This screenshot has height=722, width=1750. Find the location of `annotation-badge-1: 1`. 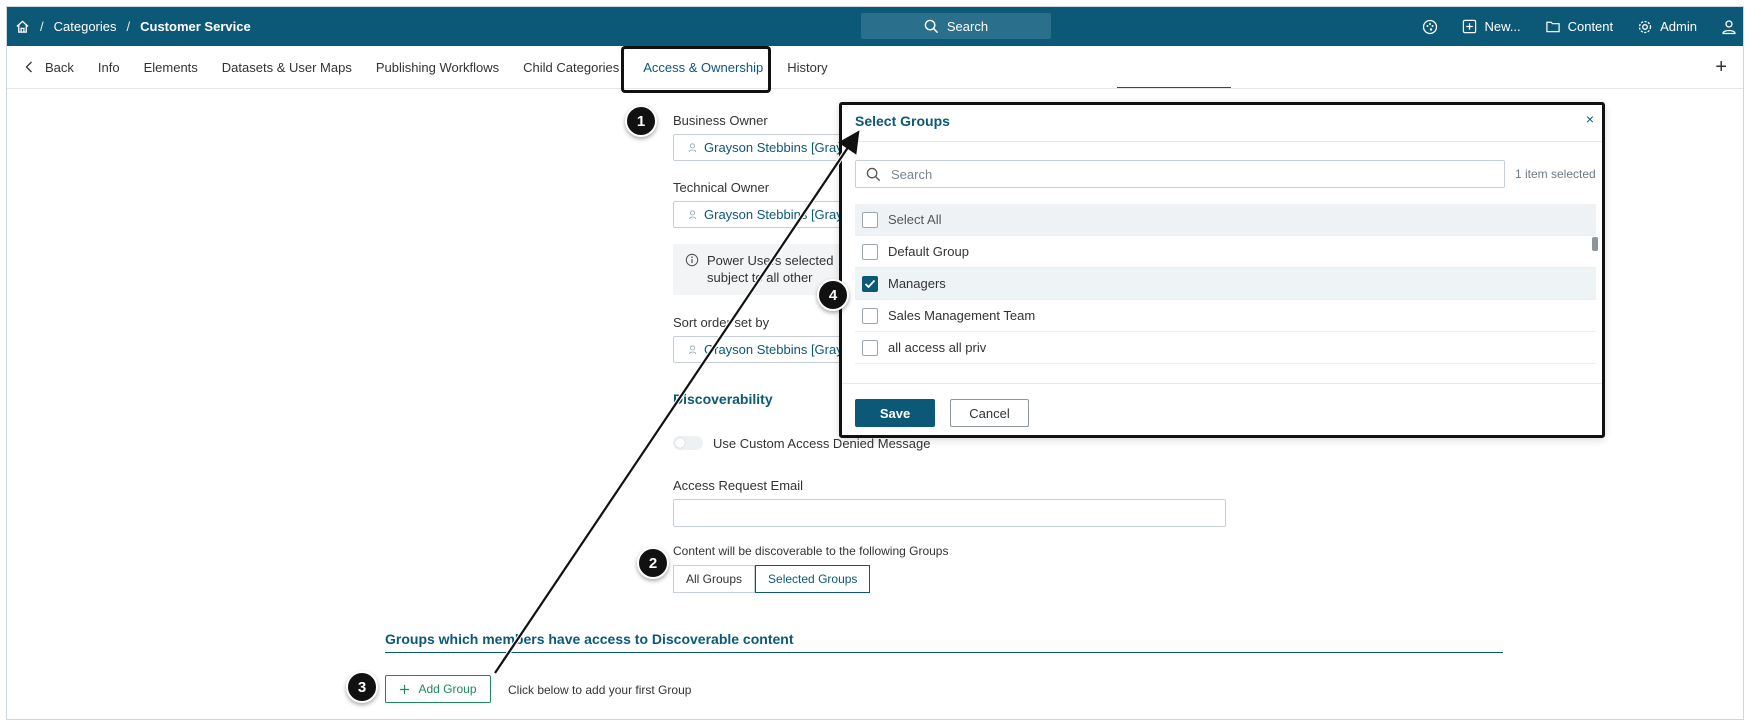

annotation-badge-1: 1 is located at coordinates (641, 121).